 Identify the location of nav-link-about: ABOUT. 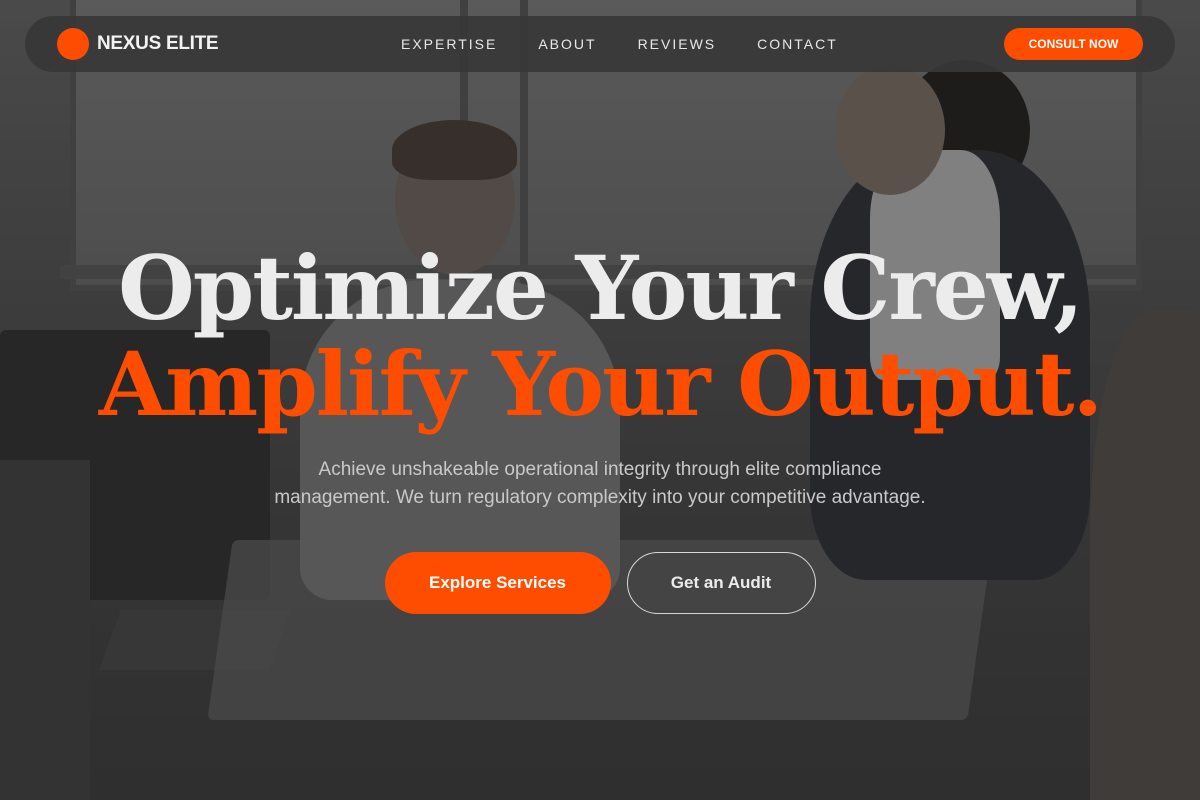
(567, 44).